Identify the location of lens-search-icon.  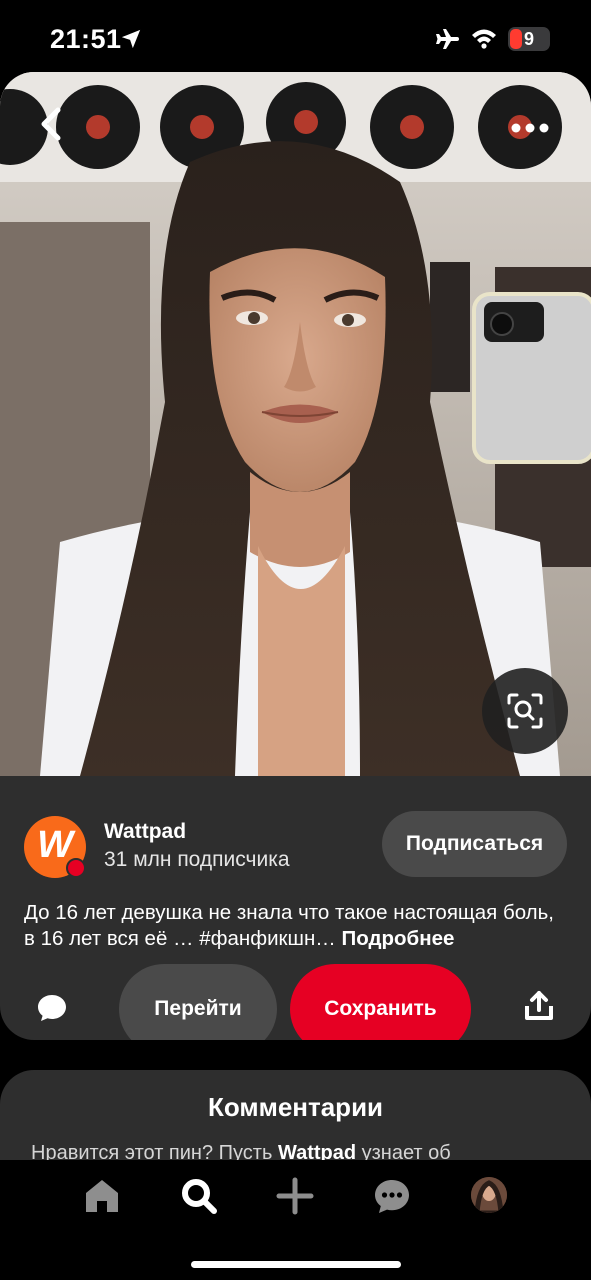
(525, 711).